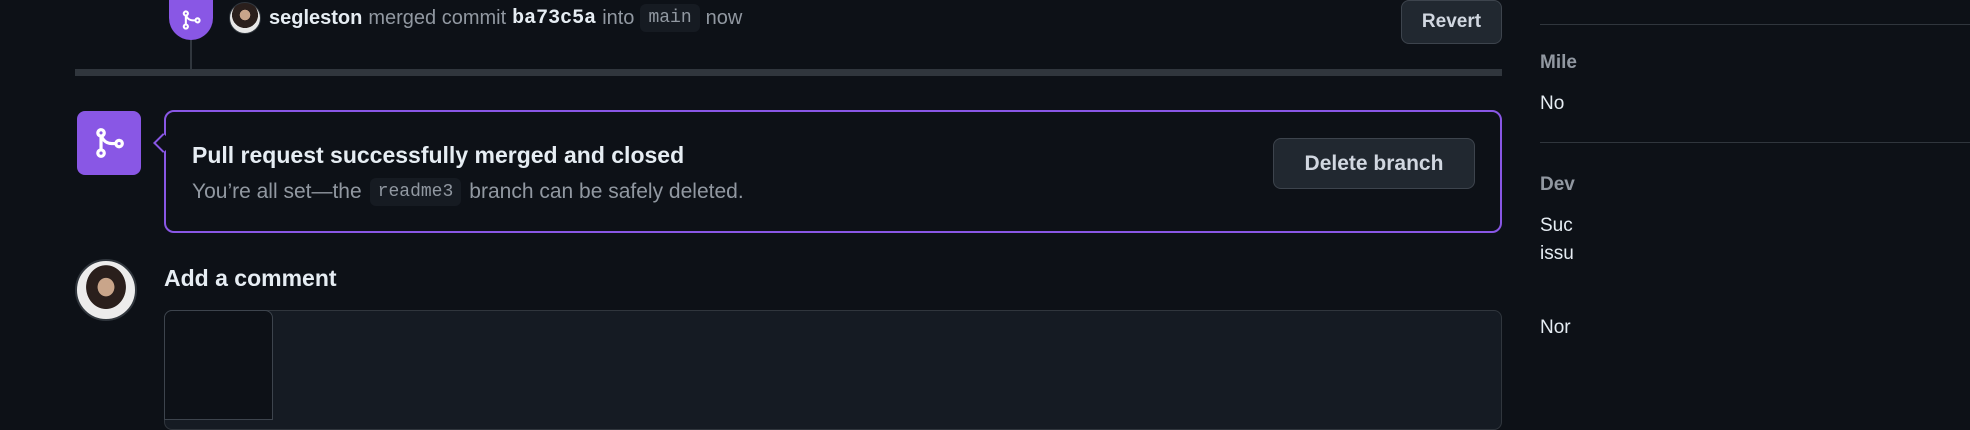 The image size is (1970, 430). I want to click on revert-button: Revert, so click(1451, 22).